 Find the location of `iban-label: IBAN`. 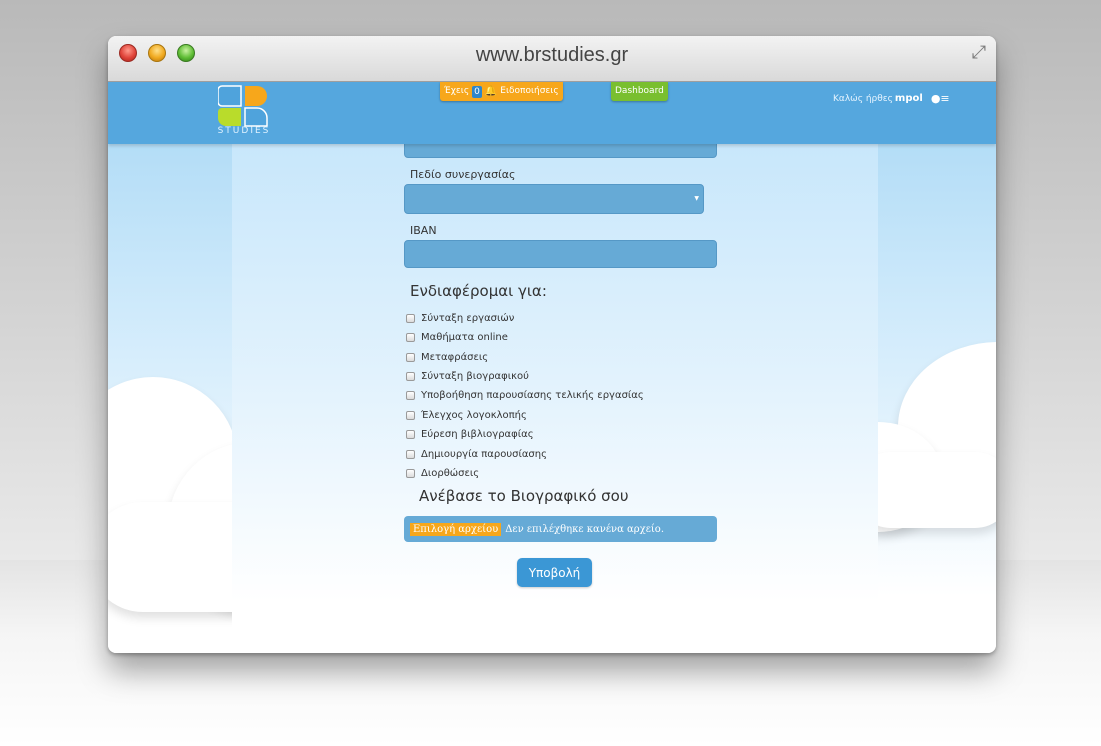

iban-label: IBAN is located at coordinates (423, 230).